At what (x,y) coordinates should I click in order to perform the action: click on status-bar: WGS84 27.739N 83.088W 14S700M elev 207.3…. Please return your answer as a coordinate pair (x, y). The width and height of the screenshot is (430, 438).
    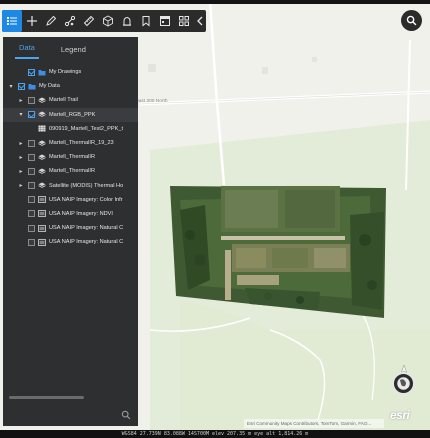
    Looking at the image, I should click on (215, 434).